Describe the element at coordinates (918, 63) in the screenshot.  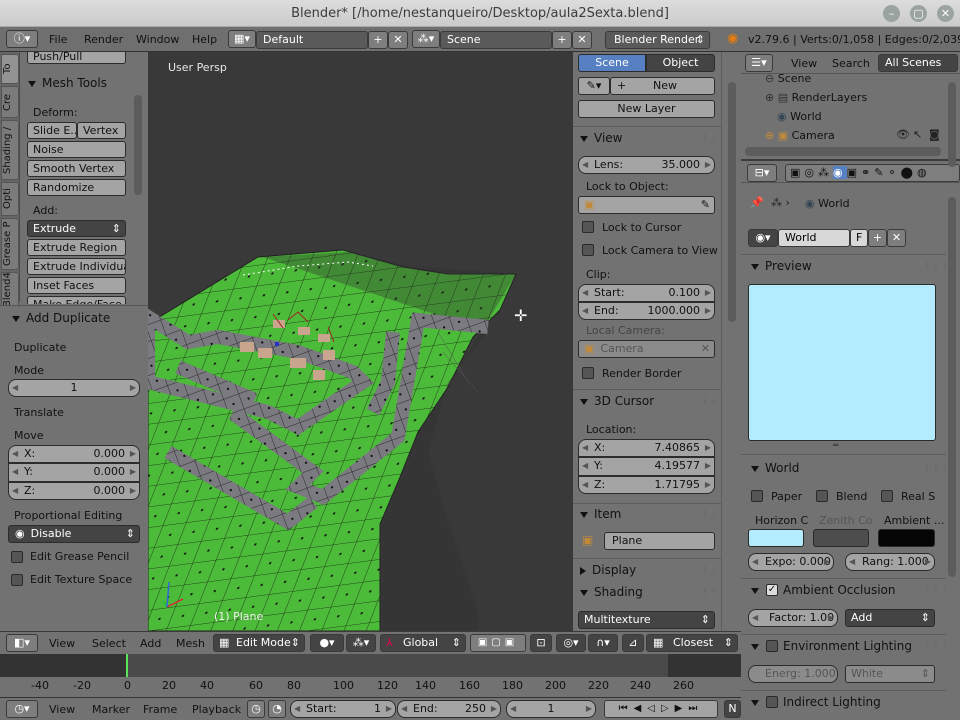
I see `outliner-filter-select: All Scenes` at that location.